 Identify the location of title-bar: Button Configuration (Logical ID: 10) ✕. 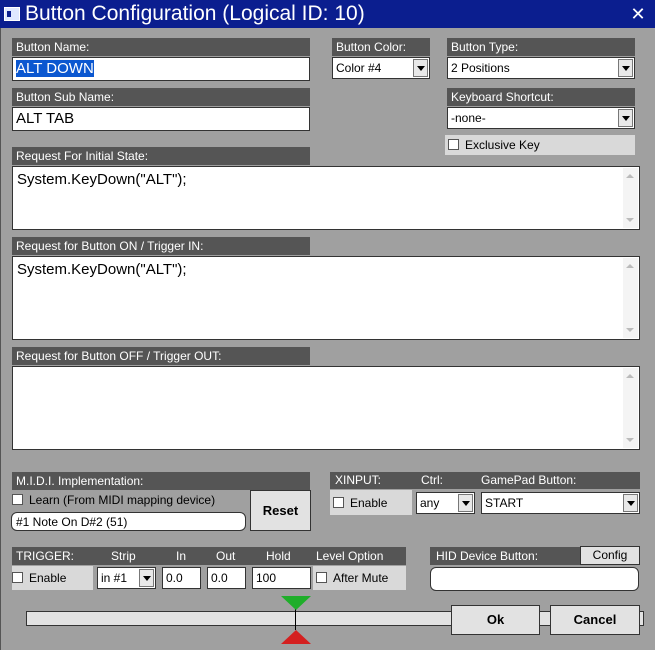
(327, 14).